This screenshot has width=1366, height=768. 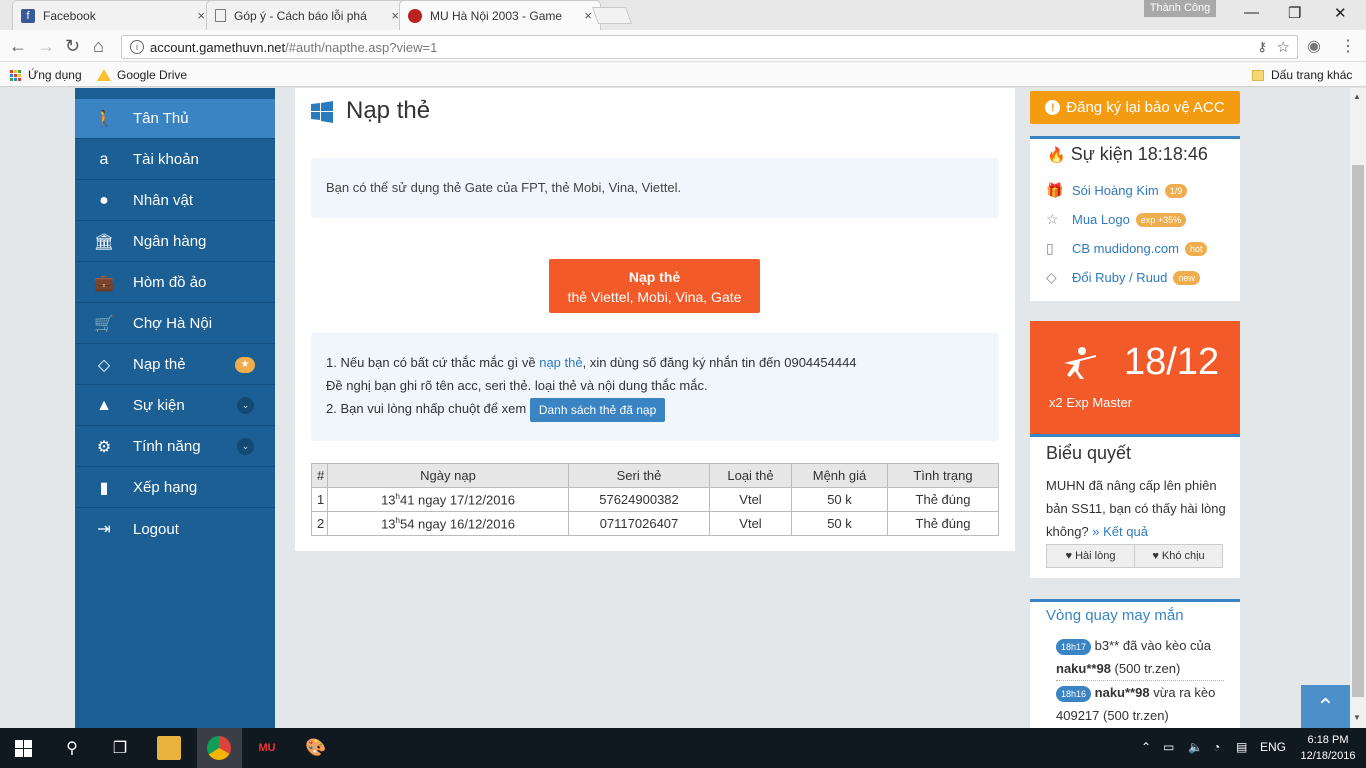 What do you see at coordinates (943, 475) in the screenshot?
I see `col-header: Tình trạng` at bounding box center [943, 475].